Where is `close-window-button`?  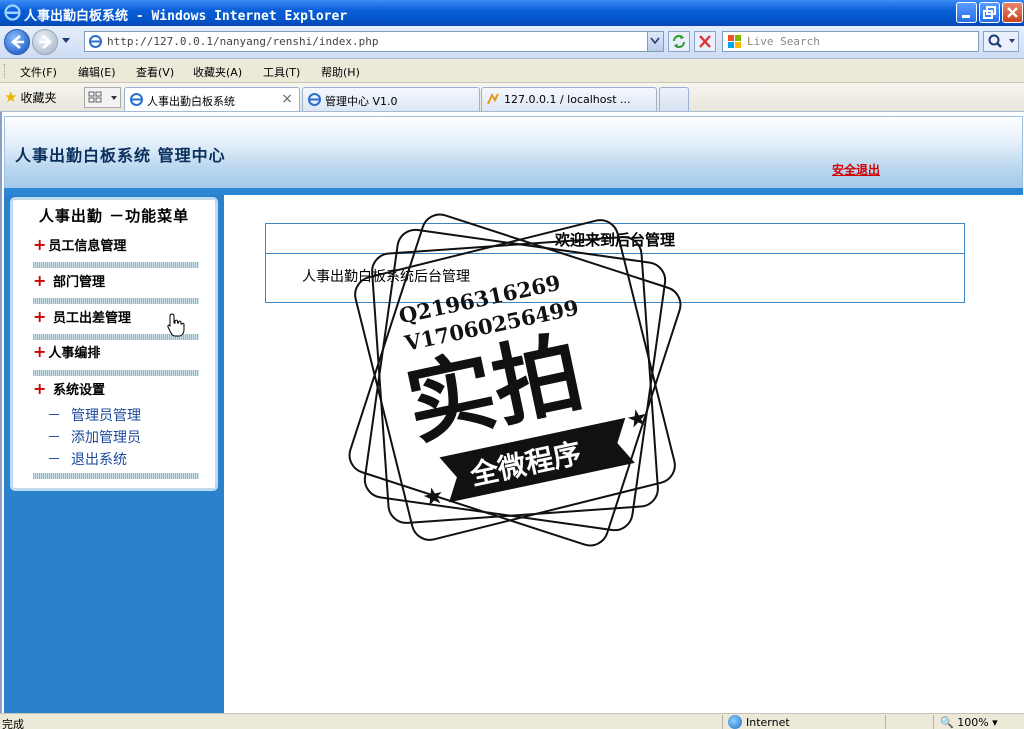
close-window-button is located at coordinates (1012, 12).